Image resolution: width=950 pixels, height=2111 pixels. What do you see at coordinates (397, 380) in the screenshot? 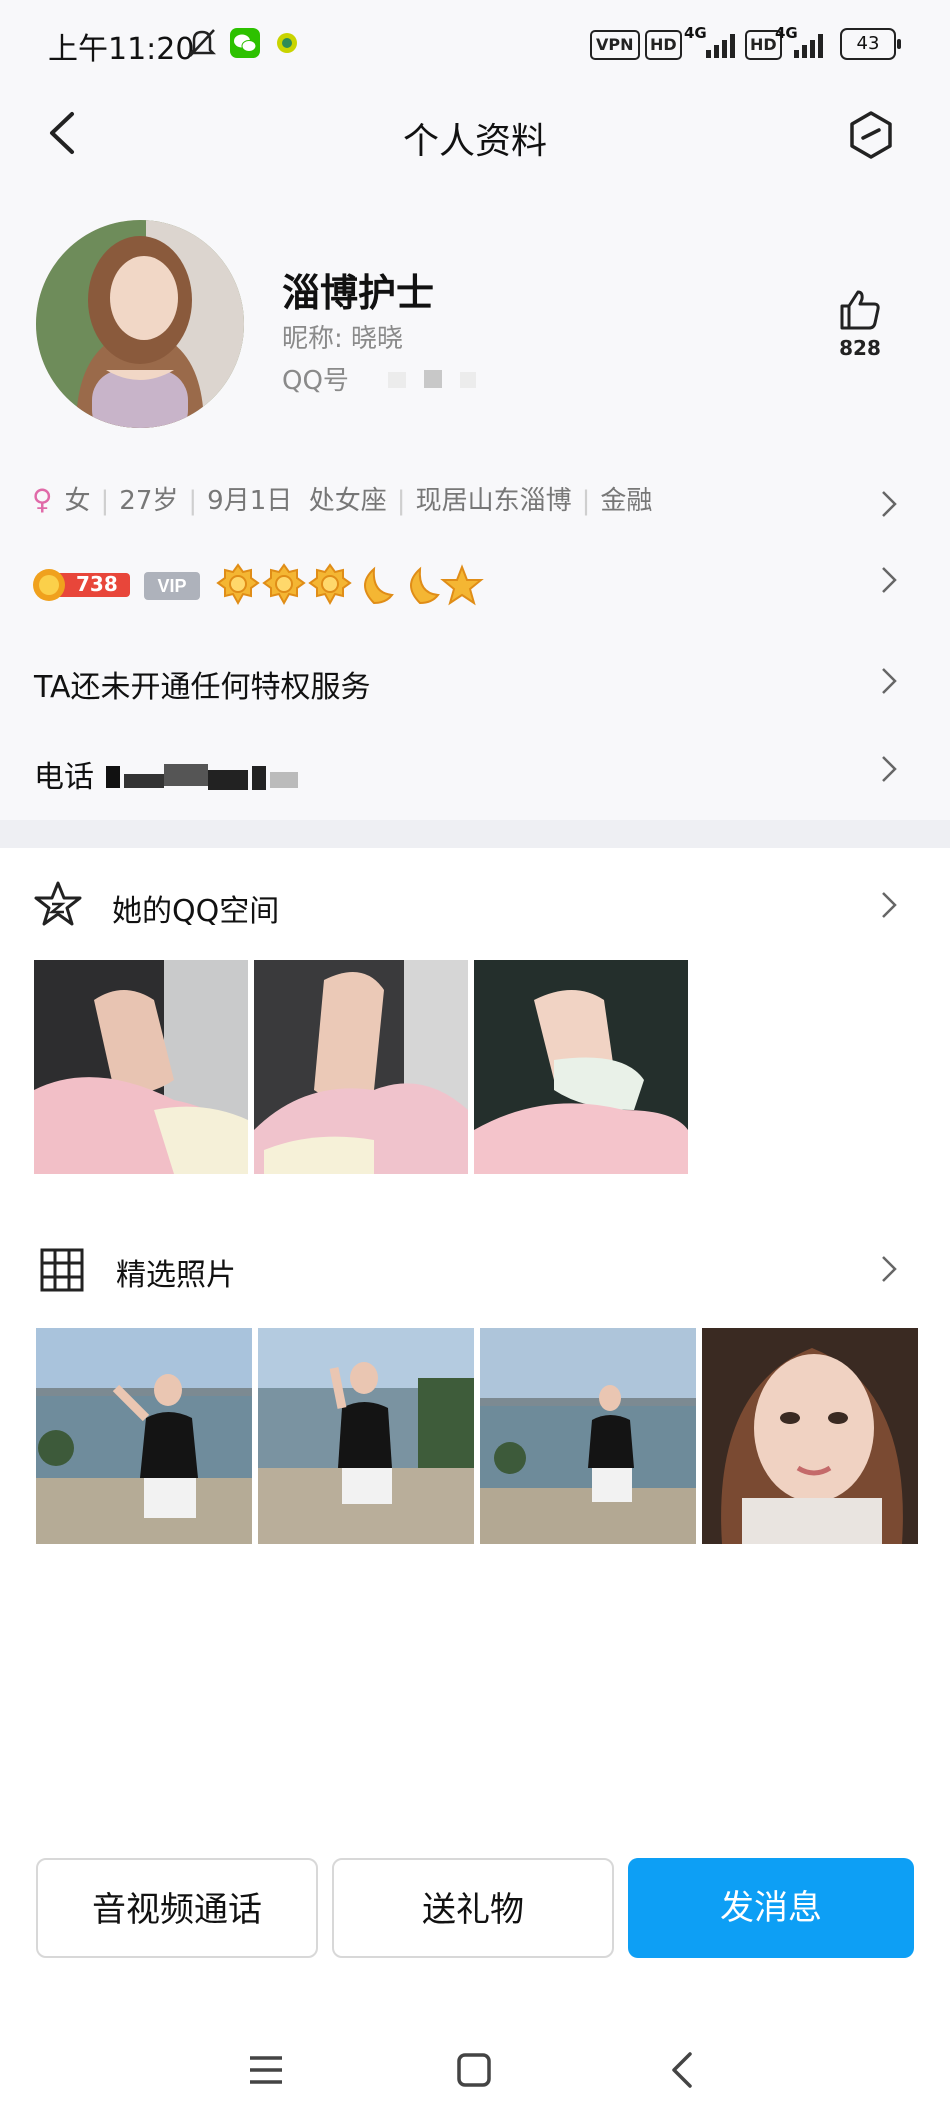
I see `qq-number-redacted` at bounding box center [397, 380].